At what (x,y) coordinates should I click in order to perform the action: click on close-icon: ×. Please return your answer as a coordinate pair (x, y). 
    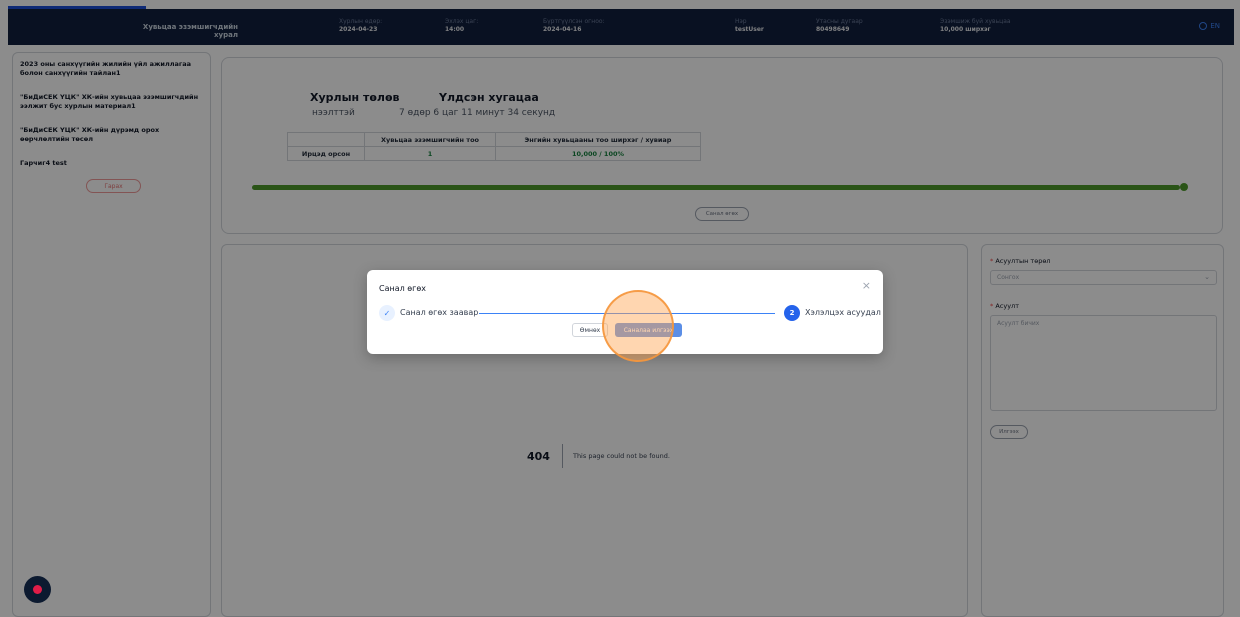
    Looking at the image, I should click on (866, 285).